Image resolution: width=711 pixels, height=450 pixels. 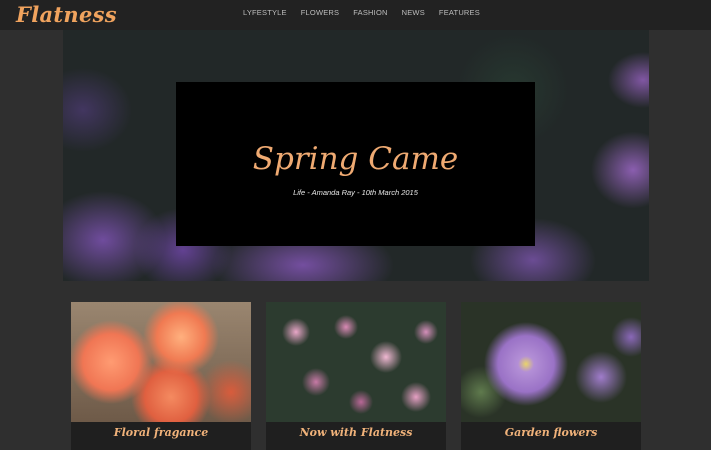 What do you see at coordinates (355, 159) in the screenshot?
I see `hero-title: Spring Came` at bounding box center [355, 159].